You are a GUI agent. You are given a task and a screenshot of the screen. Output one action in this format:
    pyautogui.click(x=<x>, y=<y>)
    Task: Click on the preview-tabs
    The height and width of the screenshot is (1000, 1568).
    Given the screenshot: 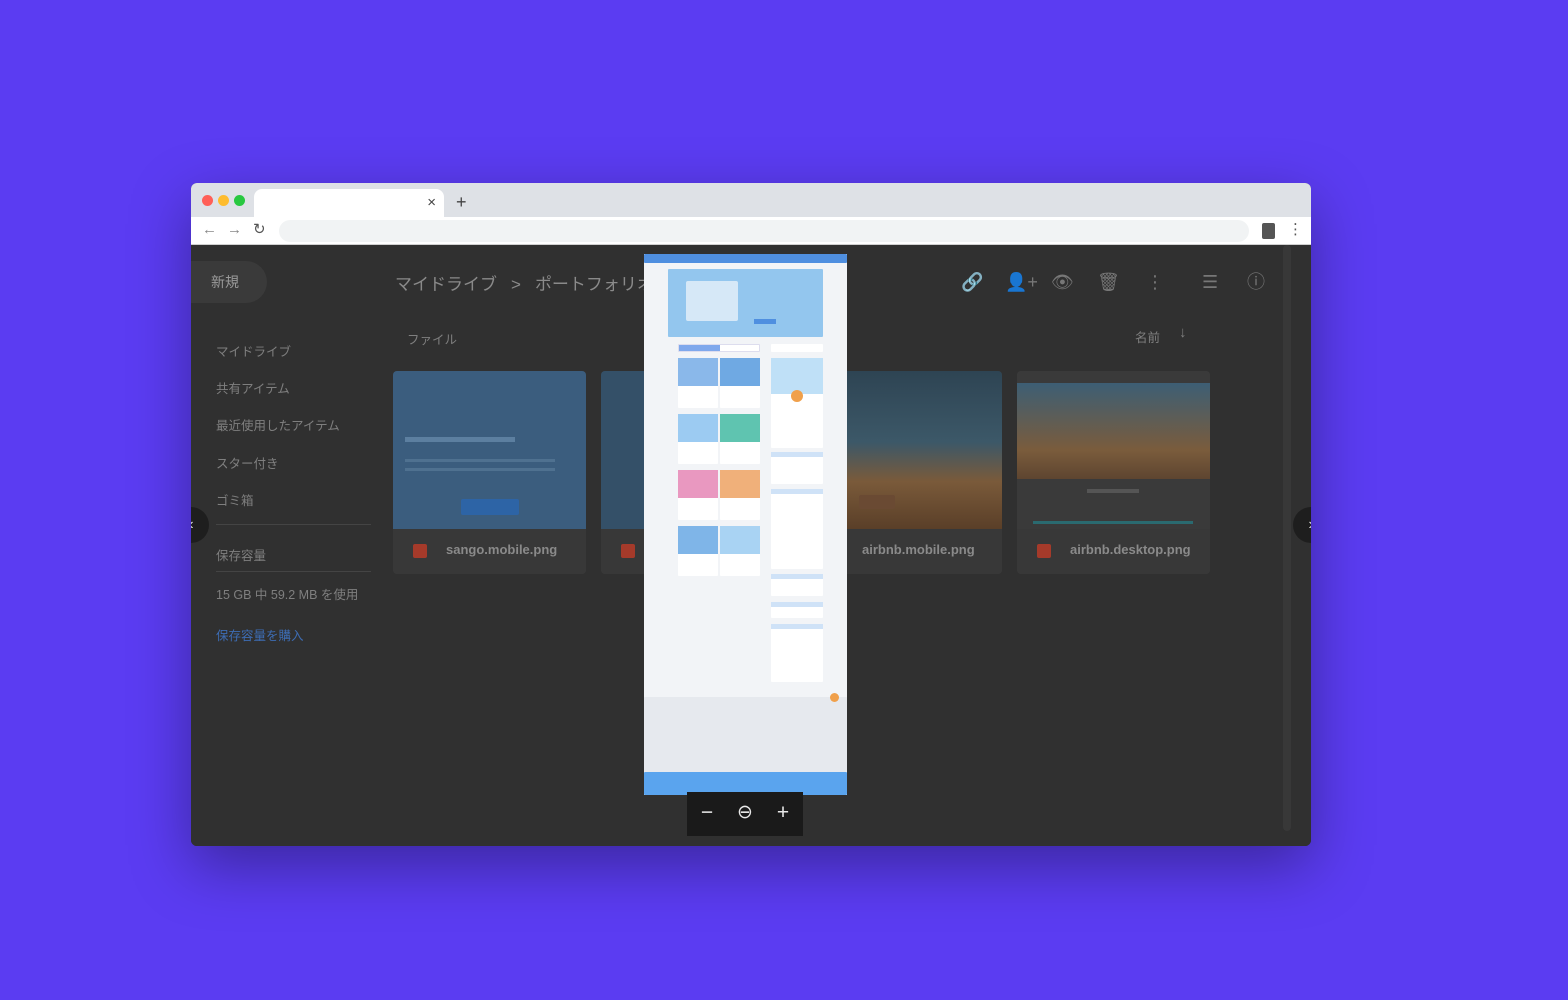 What is the action you would take?
    pyautogui.click(x=719, y=348)
    